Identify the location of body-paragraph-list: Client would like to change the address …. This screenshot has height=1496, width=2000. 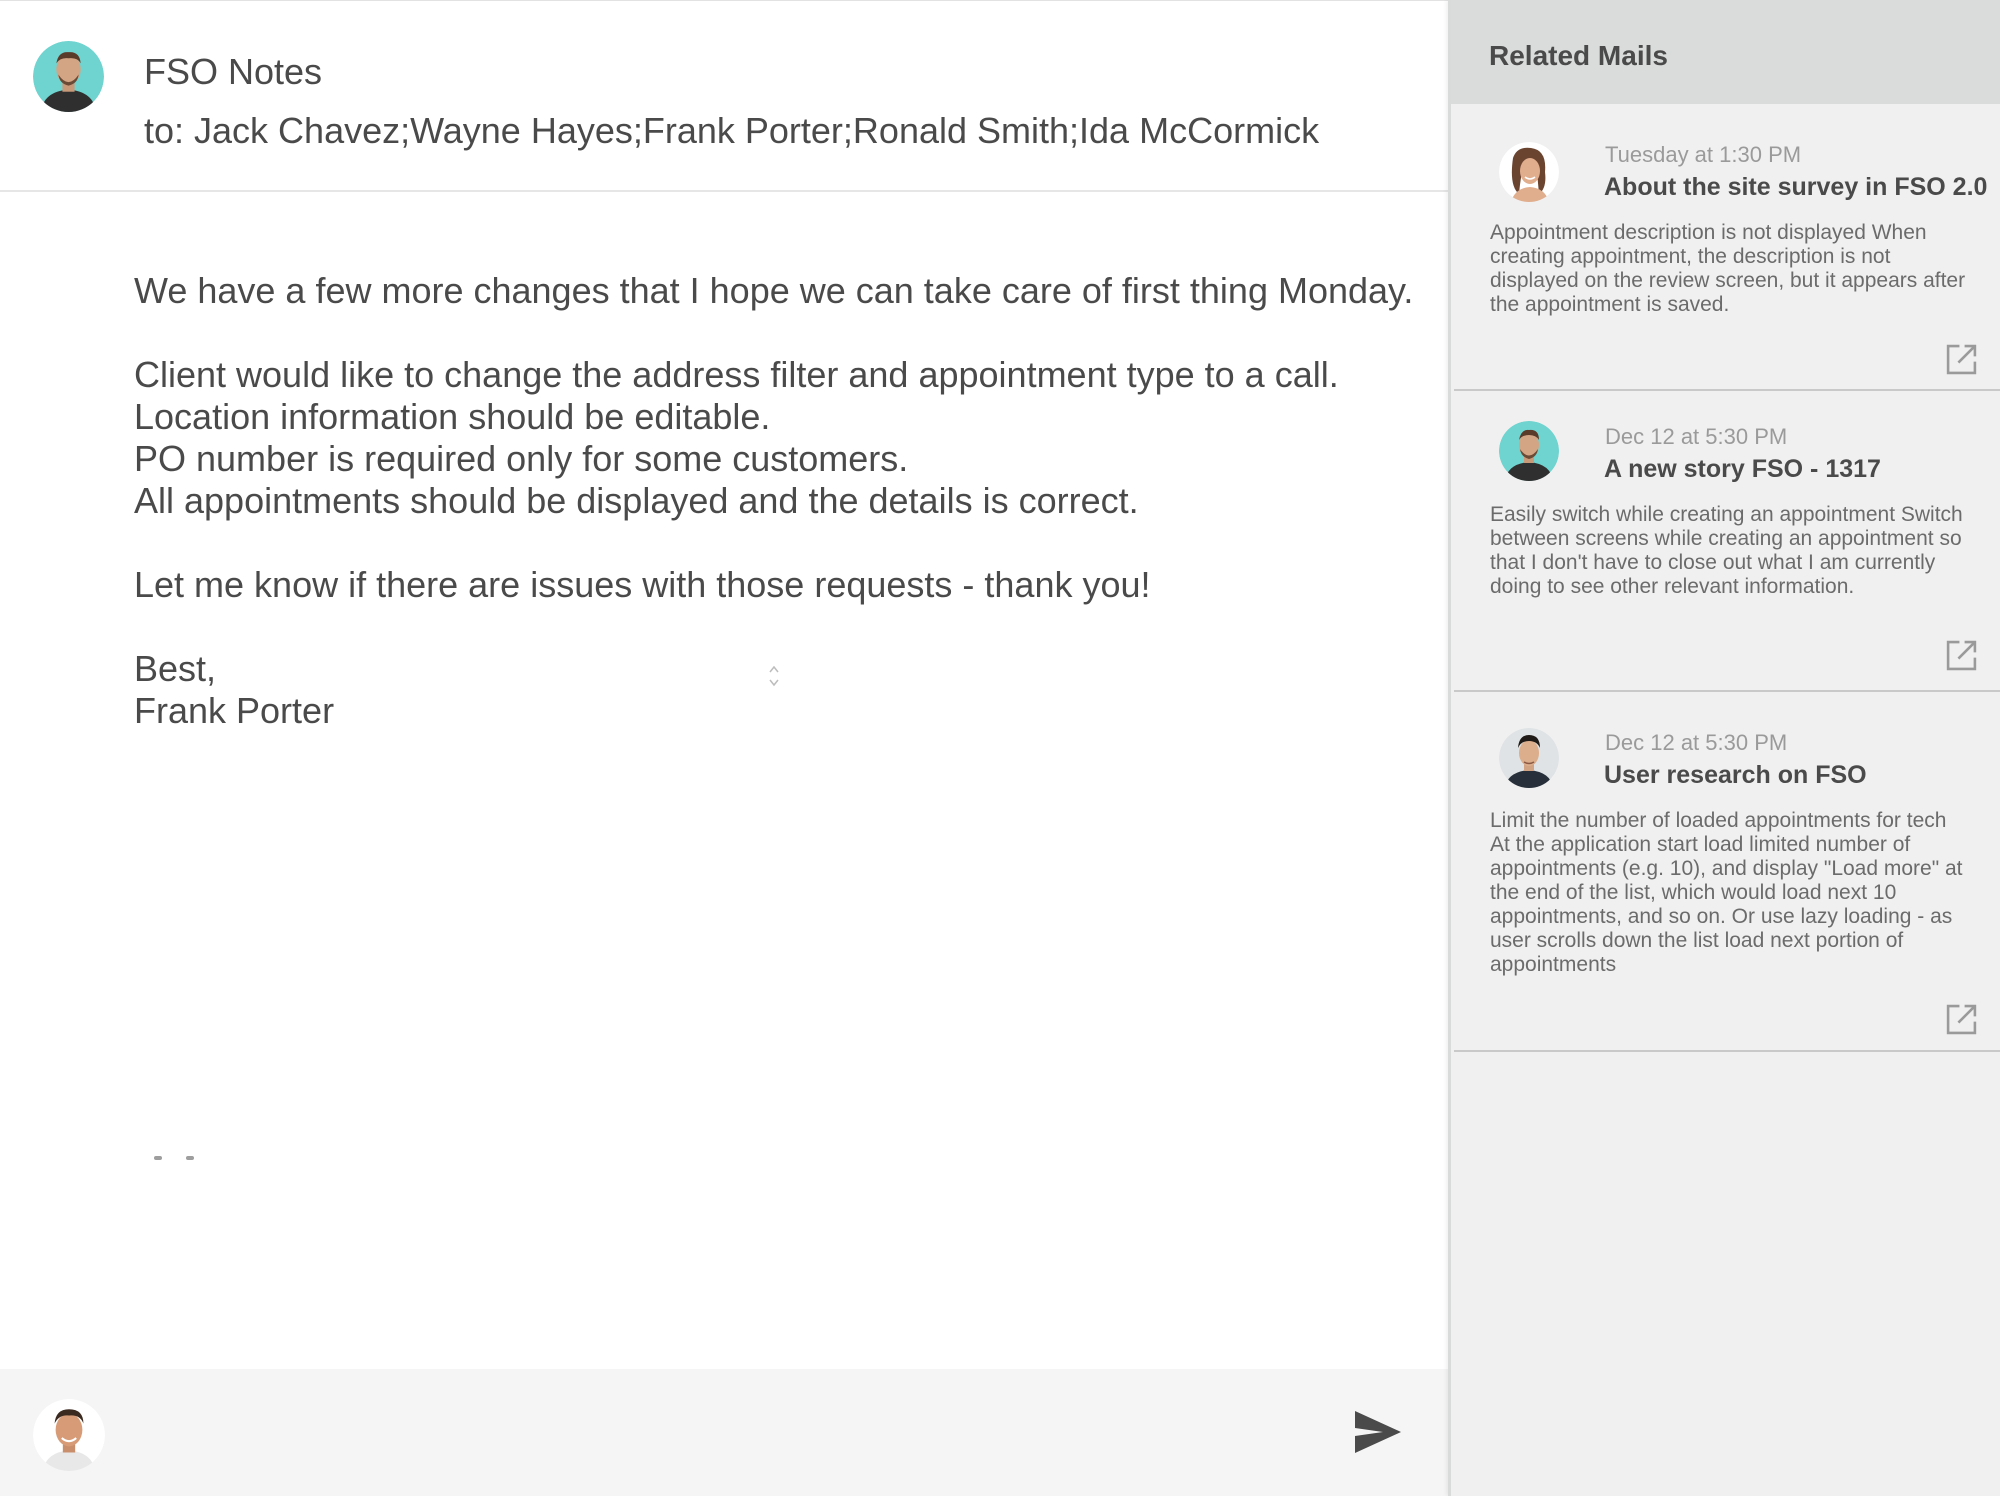
(784, 438).